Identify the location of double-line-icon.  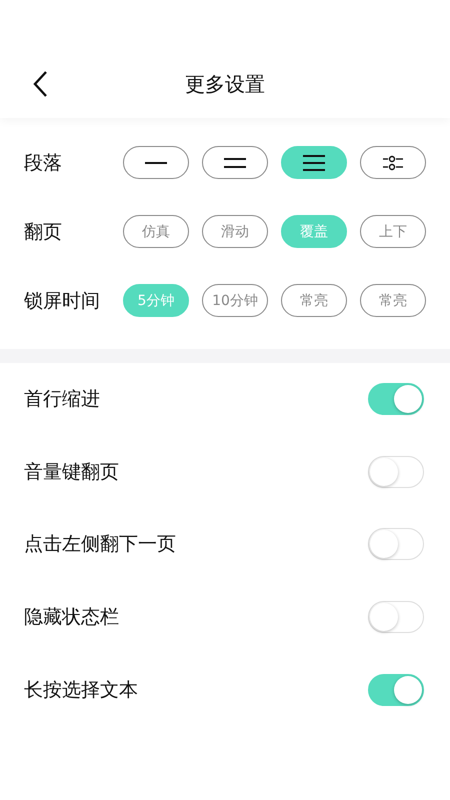
(235, 162).